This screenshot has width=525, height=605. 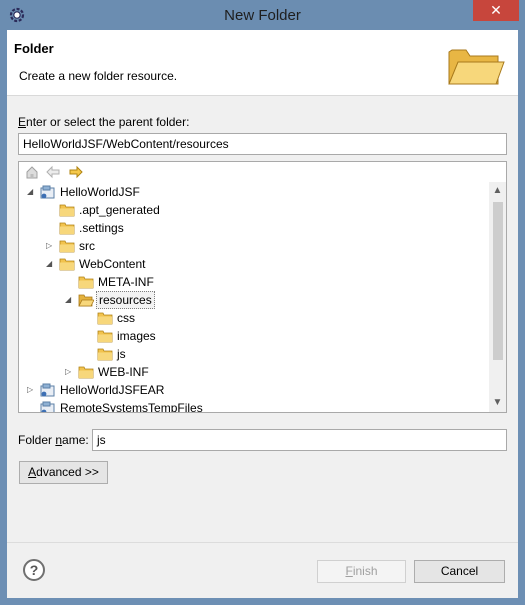 What do you see at coordinates (125, 300) in the screenshot?
I see `tree-item-label: resources` at bounding box center [125, 300].